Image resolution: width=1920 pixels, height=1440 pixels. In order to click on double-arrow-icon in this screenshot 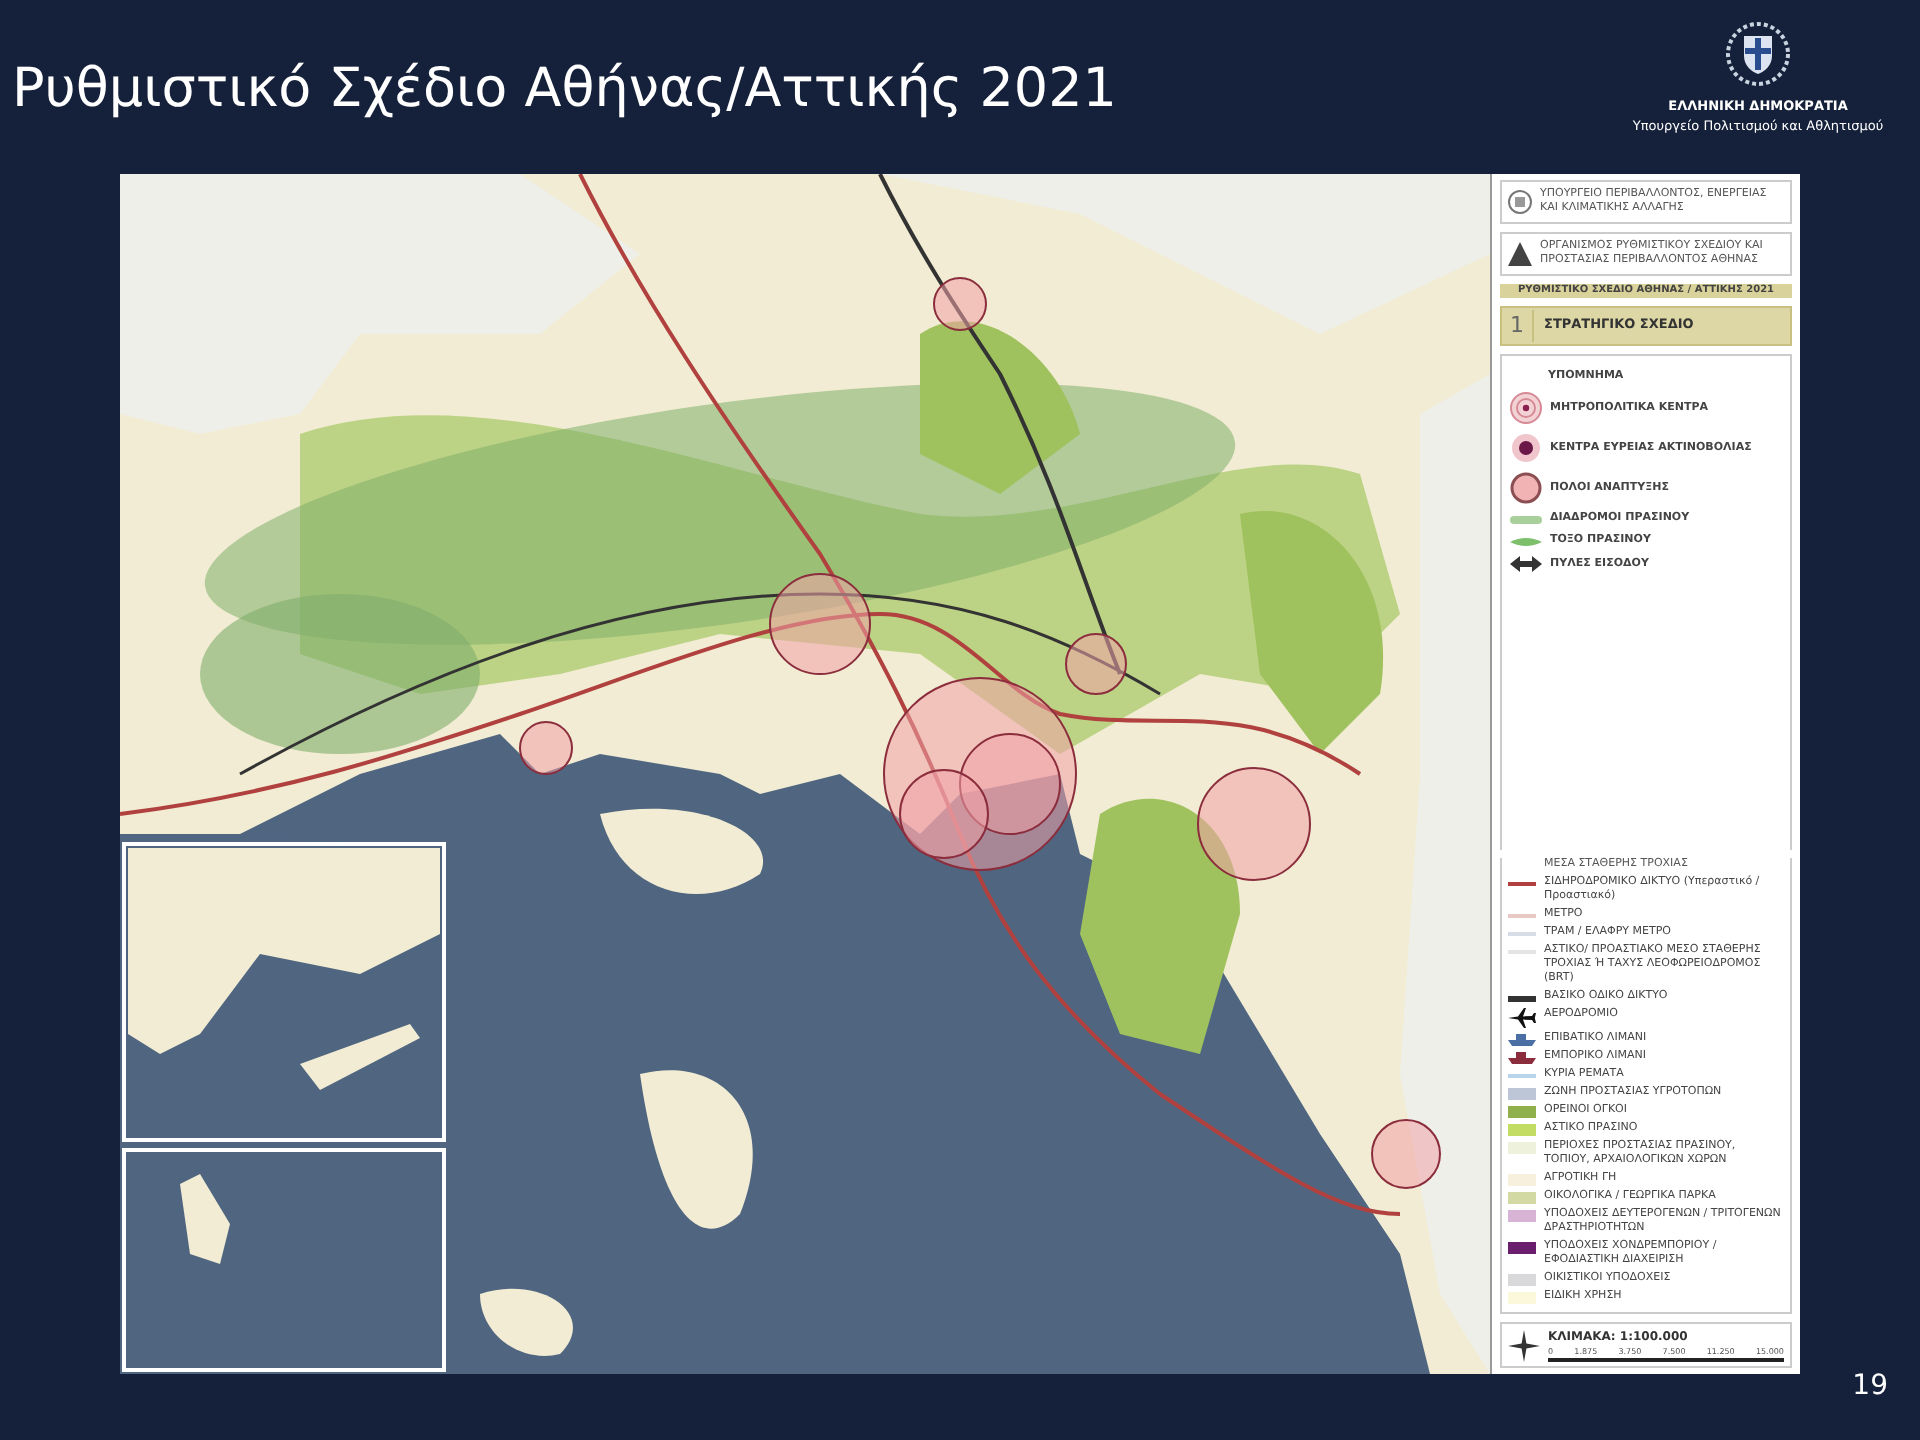, I will do `click(1526, 564)`.